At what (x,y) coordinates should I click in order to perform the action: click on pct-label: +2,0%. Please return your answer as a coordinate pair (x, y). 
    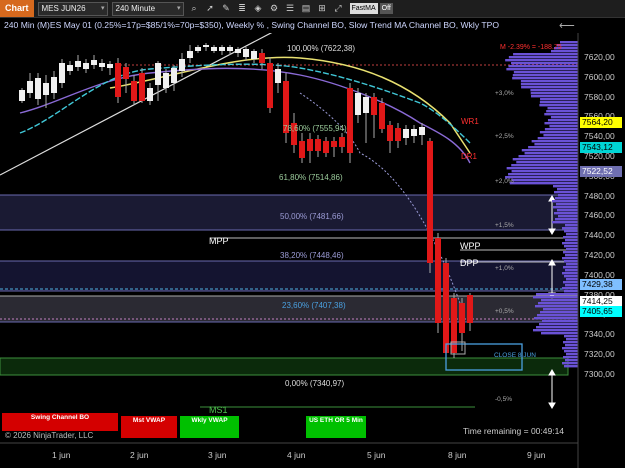
    Looking at the image, I should click on (504, 181).